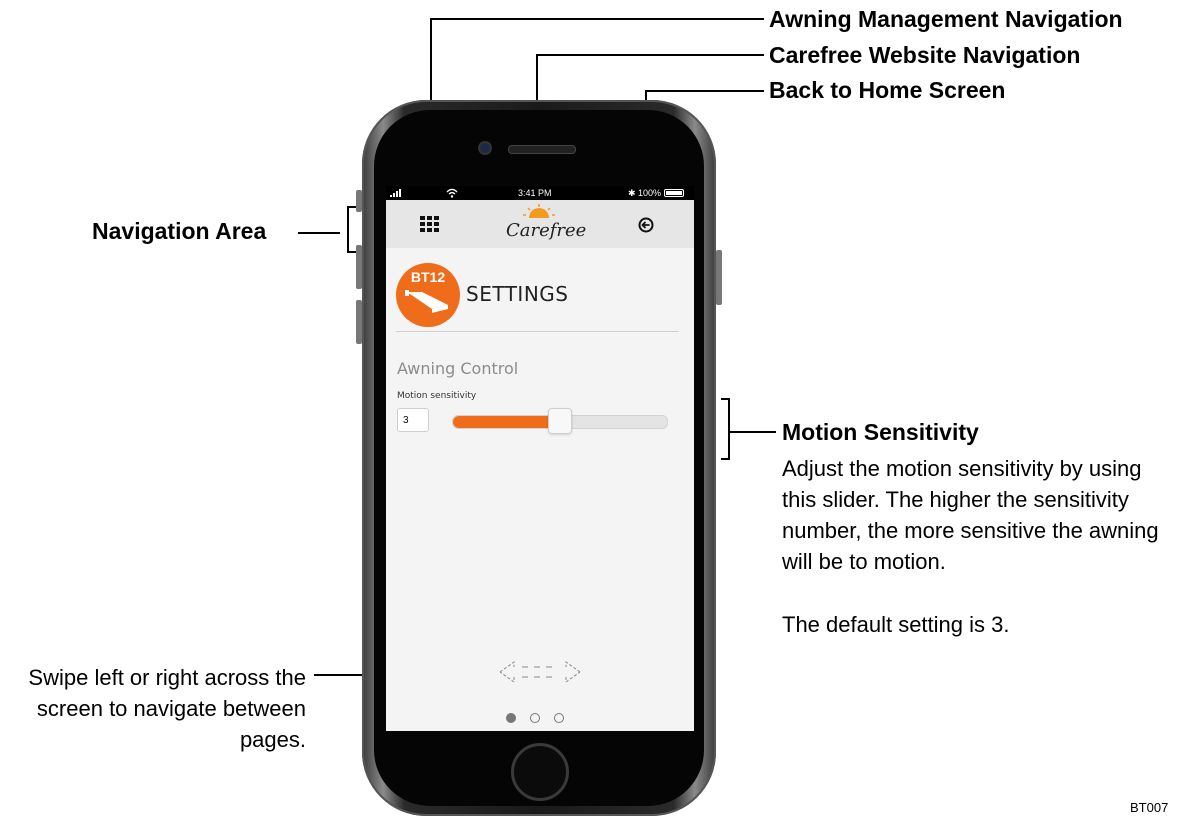 The height and width of the screenshot is (820, 1196). I want to click on bracket-motion-bottom, so click(725, 459).